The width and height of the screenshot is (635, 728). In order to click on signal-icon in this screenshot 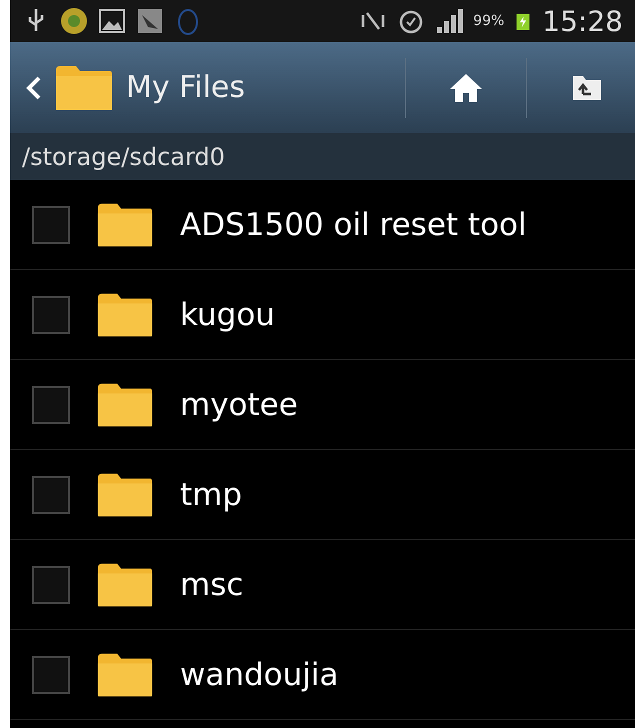, I will do `click(449, 21)`.